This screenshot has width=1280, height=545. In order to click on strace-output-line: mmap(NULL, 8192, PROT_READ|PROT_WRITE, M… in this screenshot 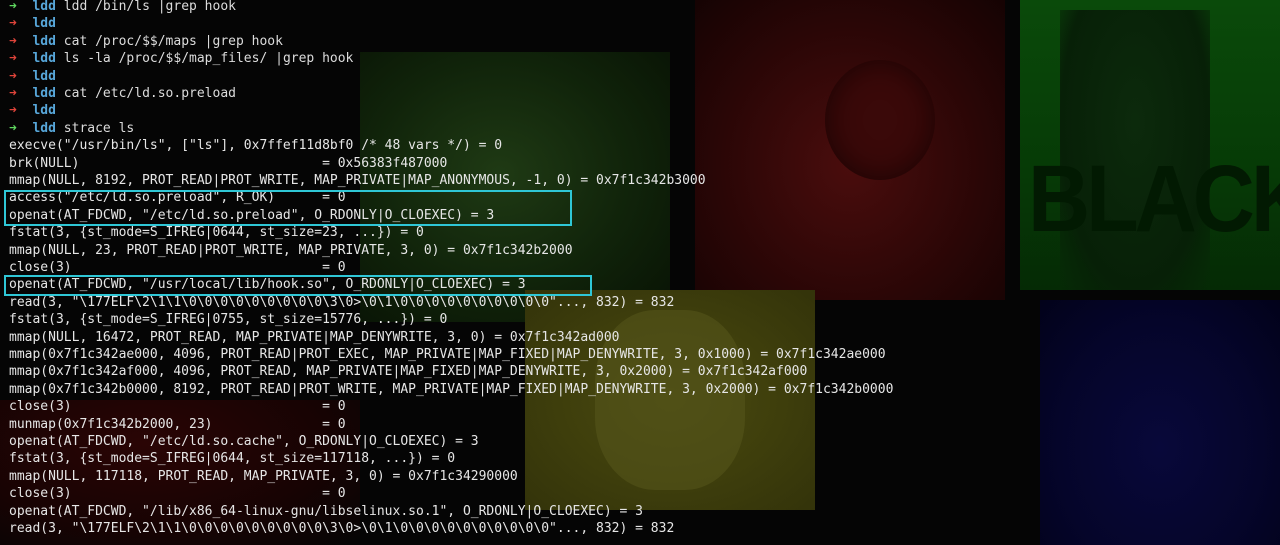, I will do `click(357, 180)`.